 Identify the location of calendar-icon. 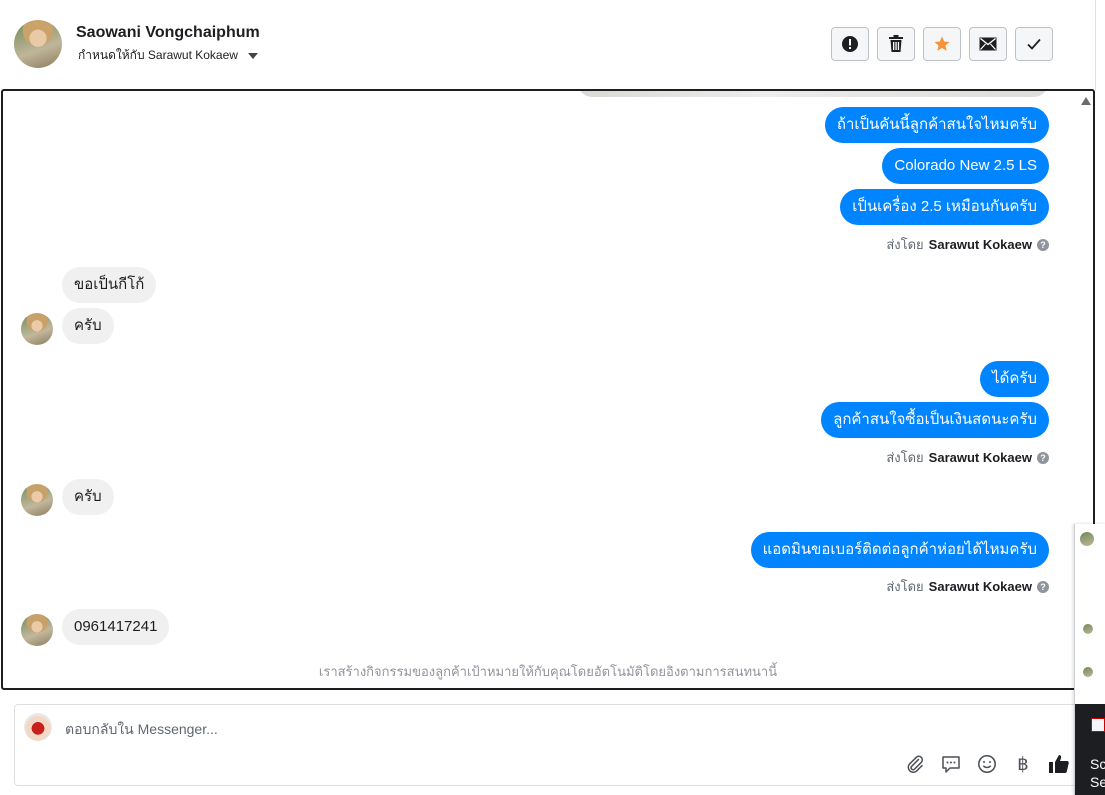
(1098, 725).